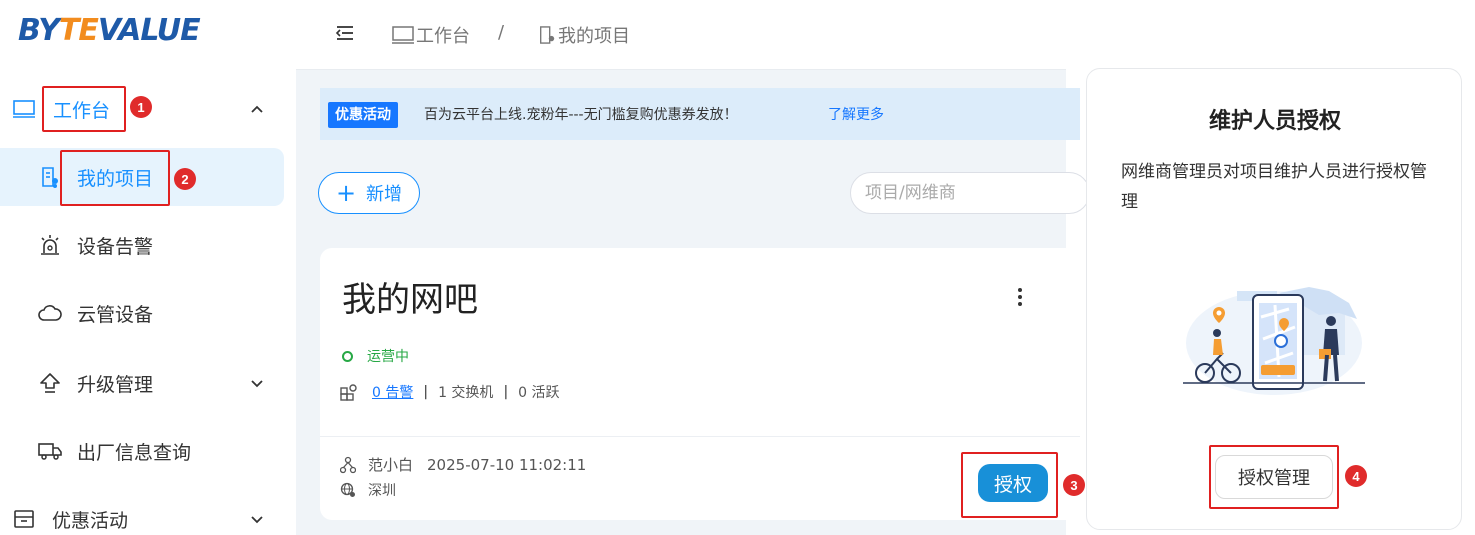 The width and height of the screenshot is (1475, 535). I want to click on sidebar-item-label: 云管设备, so click(115, 314).